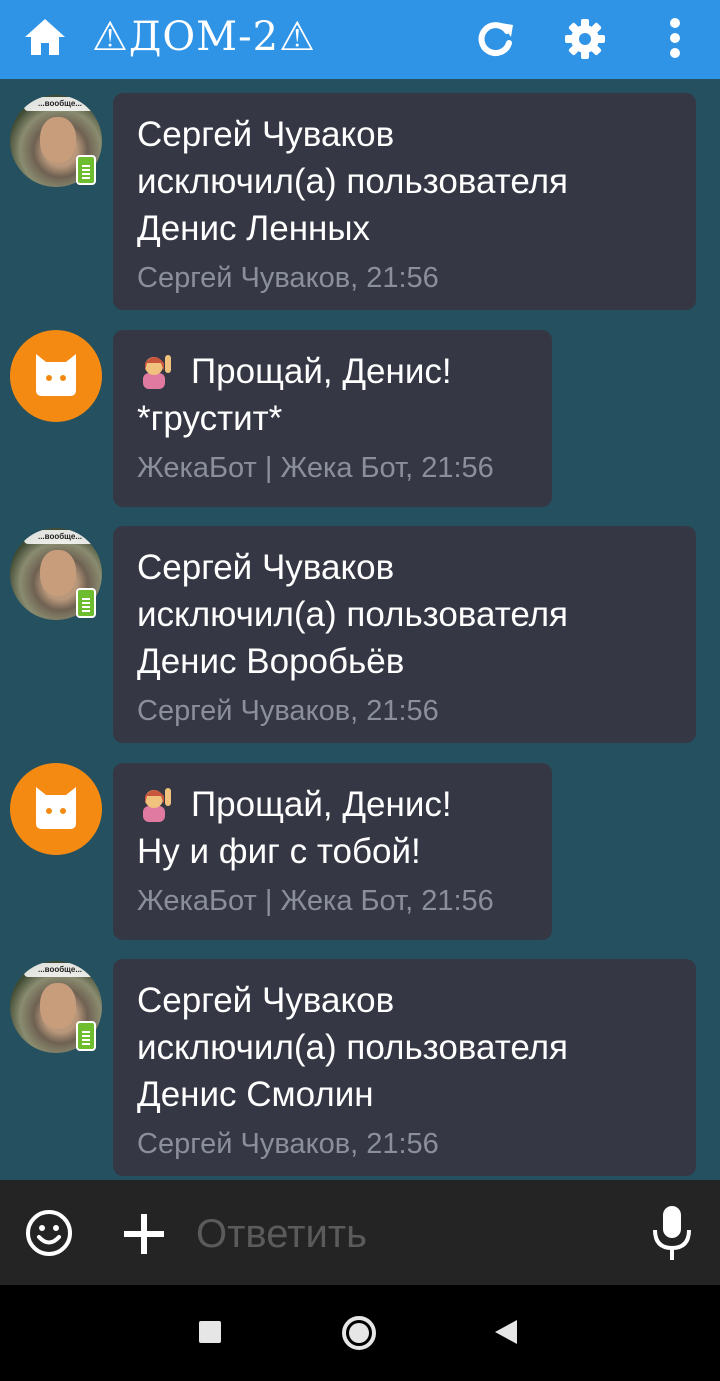 The height and width of the screenshot is (1381, 720). I want to click on system-home-button, so click(359, 1333).